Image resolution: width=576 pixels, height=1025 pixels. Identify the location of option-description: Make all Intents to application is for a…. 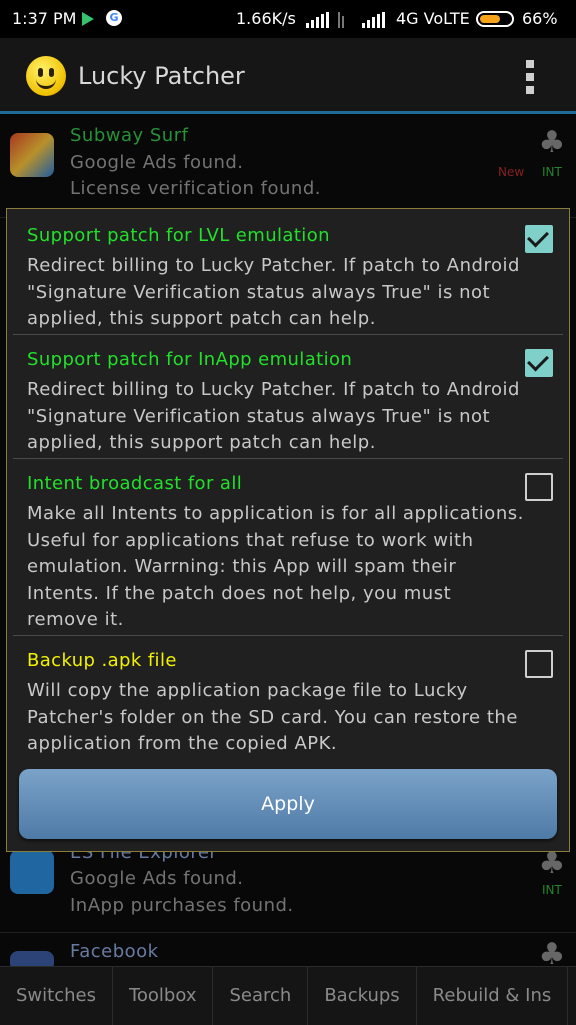
(275, 566).